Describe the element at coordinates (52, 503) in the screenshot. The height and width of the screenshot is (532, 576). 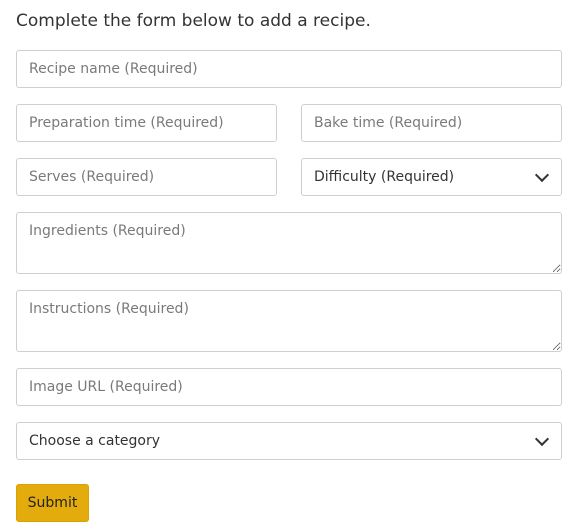
I see `submit-button: Submit` at that location.